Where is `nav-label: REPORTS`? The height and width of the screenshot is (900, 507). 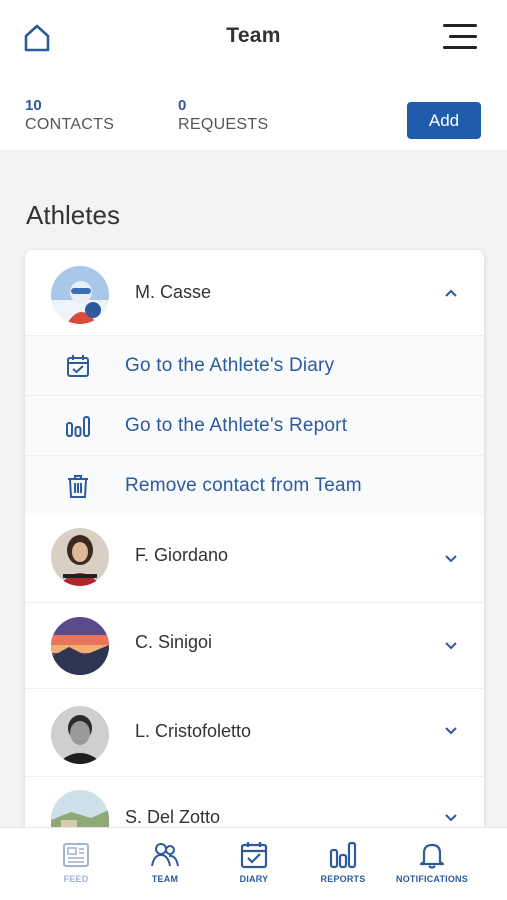
nav-label: REPORTS is located at coordinates (343, 879).